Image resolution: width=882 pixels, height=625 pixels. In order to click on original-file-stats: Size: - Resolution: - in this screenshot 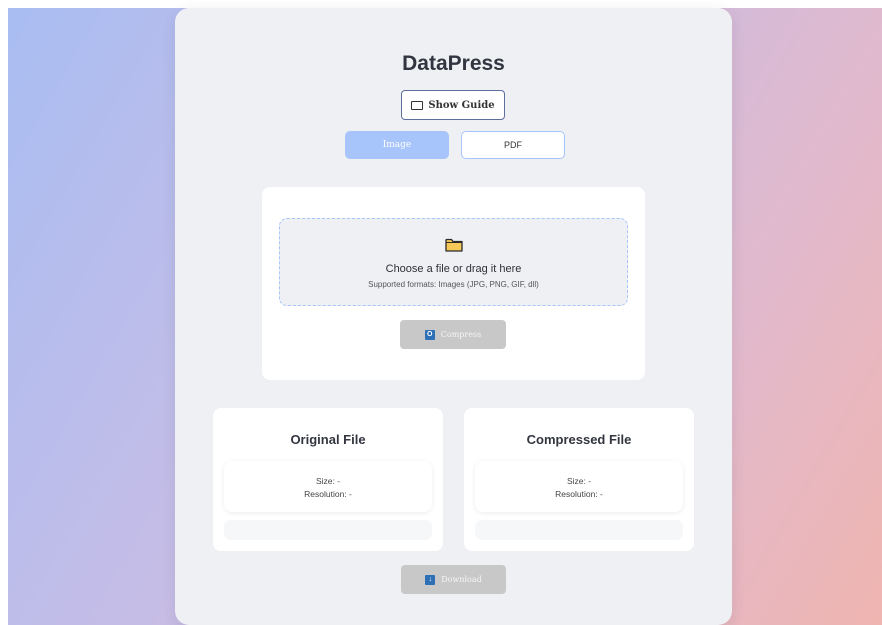, I will do `click(328, 486)`.